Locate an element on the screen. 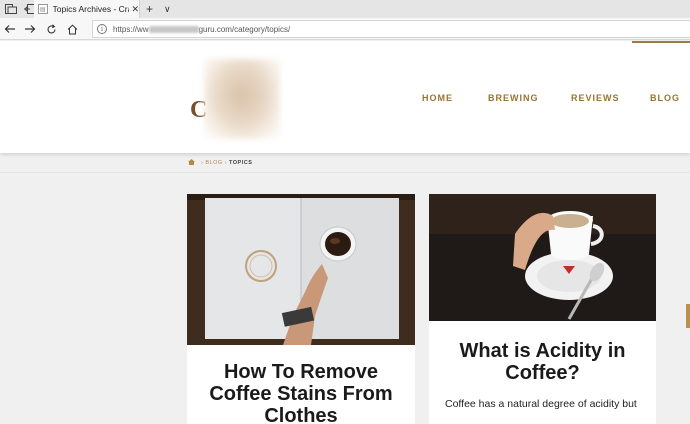 The width and height of the screenshot is (690, 424). blurred-logo-image is located at coordinates (242, 99).